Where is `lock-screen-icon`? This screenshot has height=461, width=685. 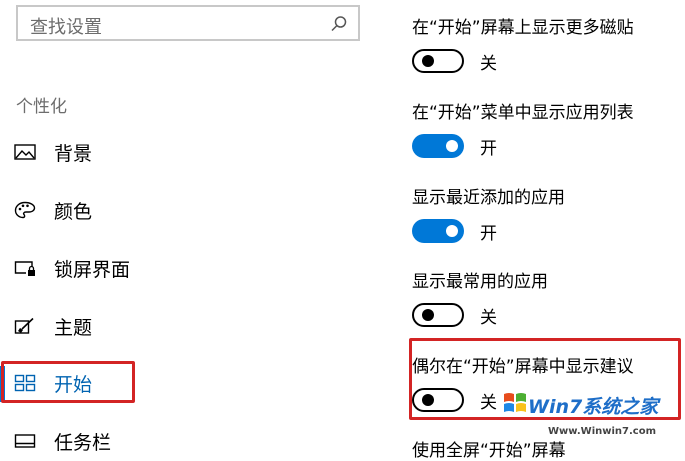 lock-screen-icon is located at coordinates (24, 268).